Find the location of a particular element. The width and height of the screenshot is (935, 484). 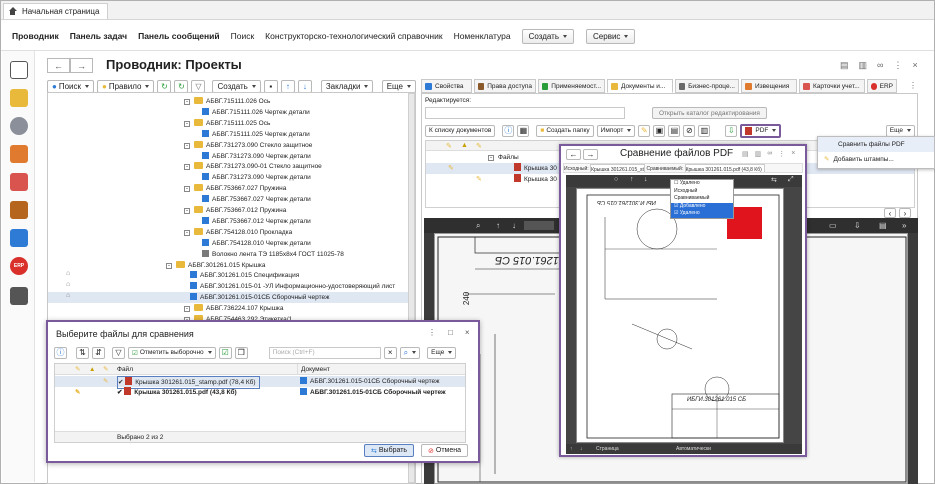

tab-properties: Свойства is located at coordinates (446, 86).